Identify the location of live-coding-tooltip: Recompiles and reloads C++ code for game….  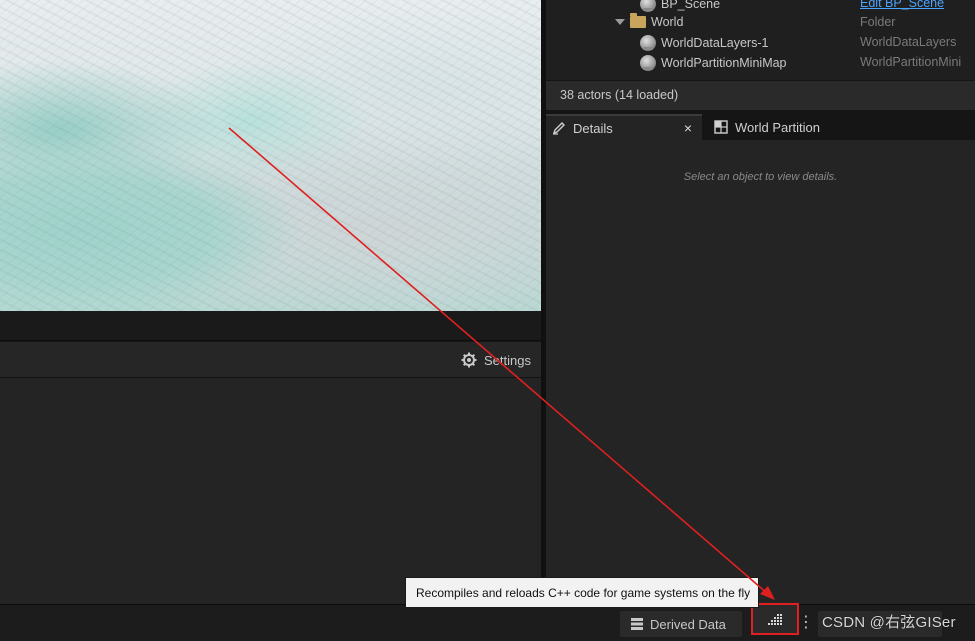
(582, 592).